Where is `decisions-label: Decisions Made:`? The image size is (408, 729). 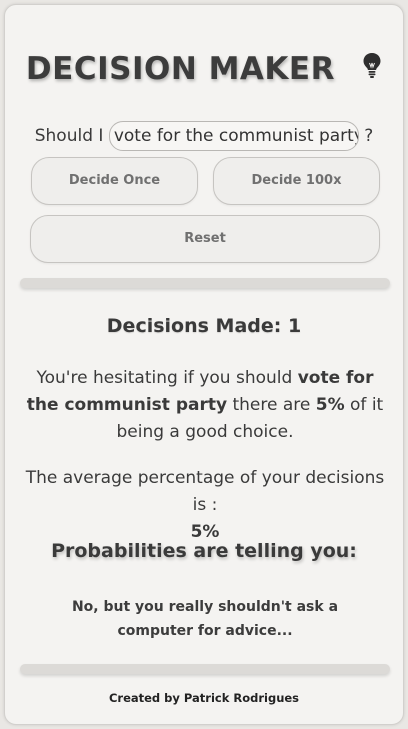
decisions-label: Decisions Made: is located at coordinates (194, 326).